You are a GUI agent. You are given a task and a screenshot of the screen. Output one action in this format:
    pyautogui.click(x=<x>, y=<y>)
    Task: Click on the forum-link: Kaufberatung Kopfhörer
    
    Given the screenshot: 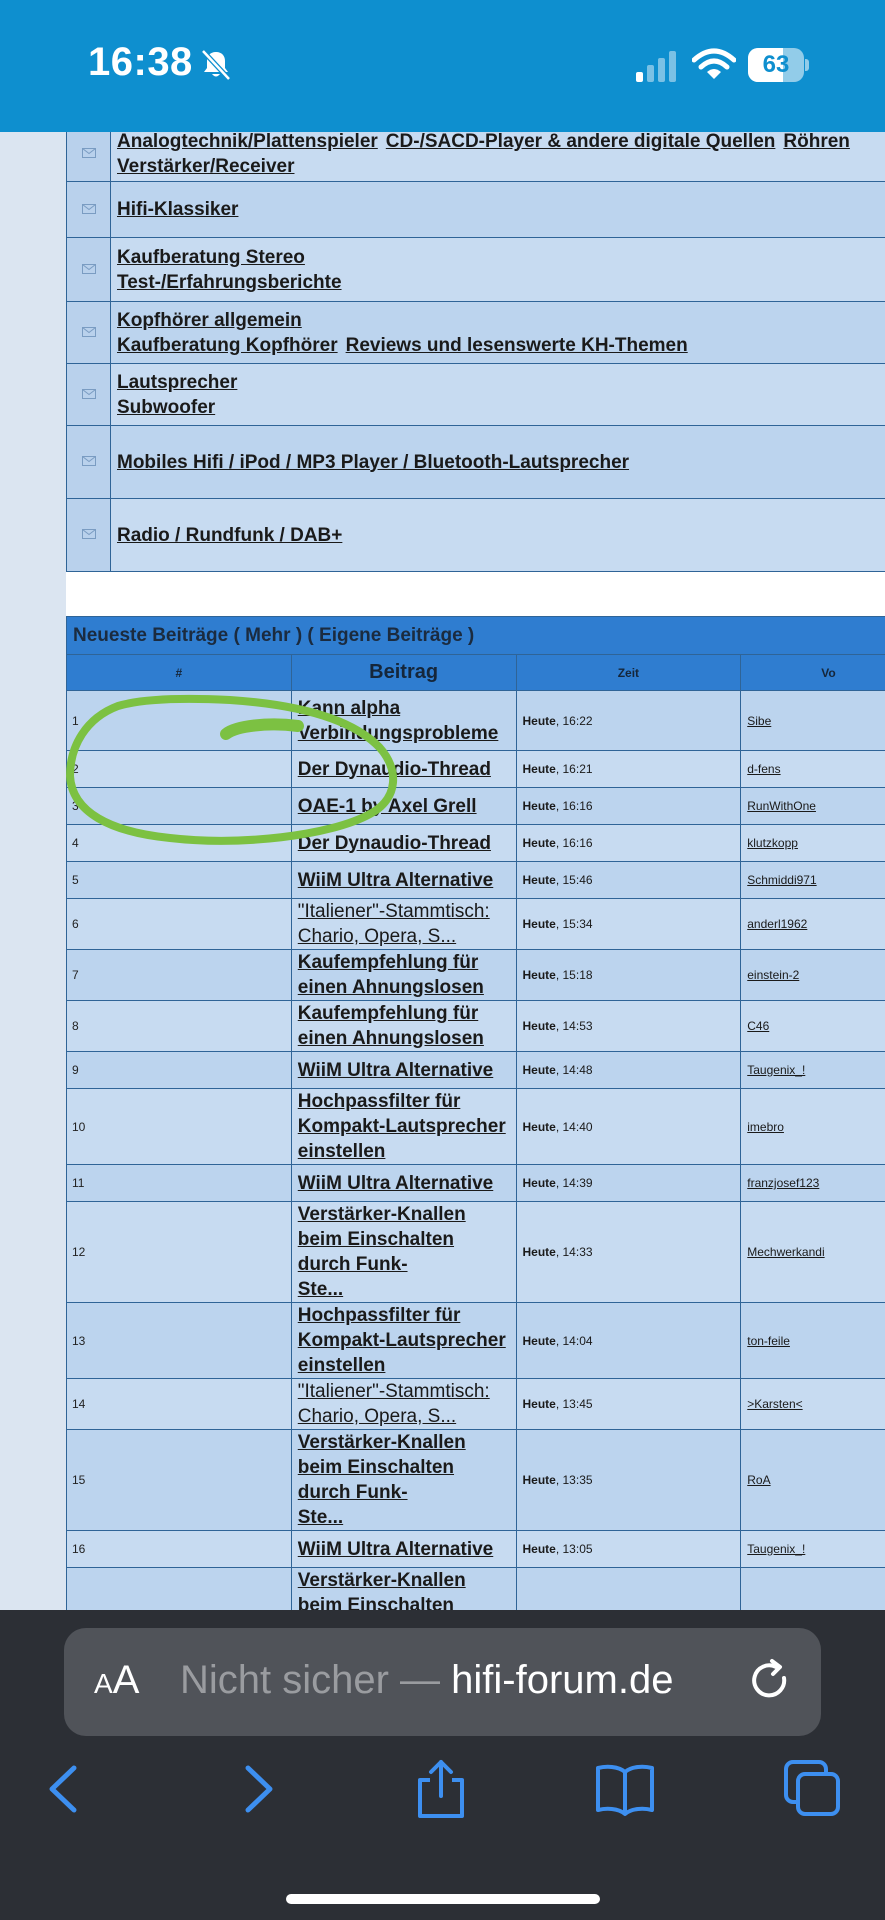 What is the action you would take?
    pyautogui.click(x=227, y=345)
    